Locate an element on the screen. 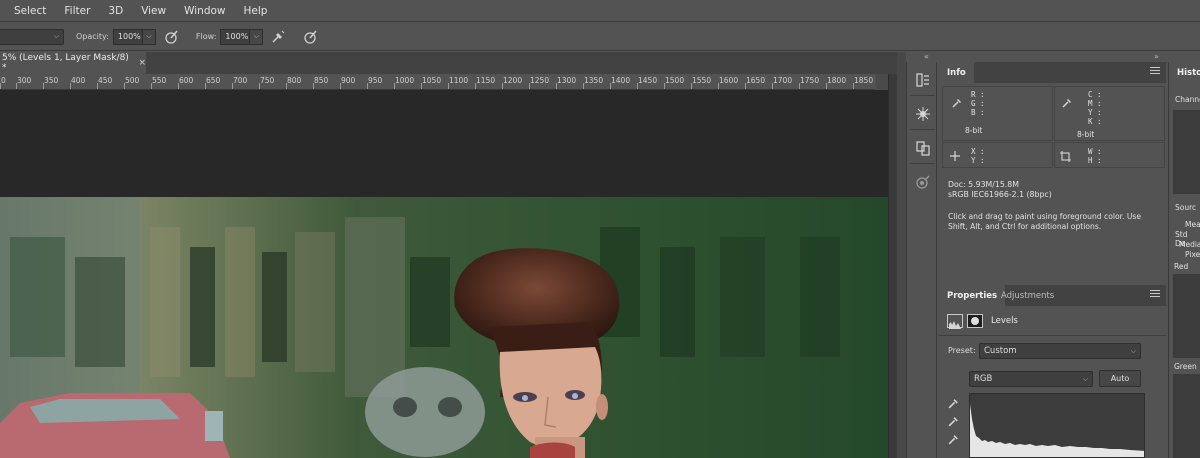  history-icon is located at coordinates (923, 80).